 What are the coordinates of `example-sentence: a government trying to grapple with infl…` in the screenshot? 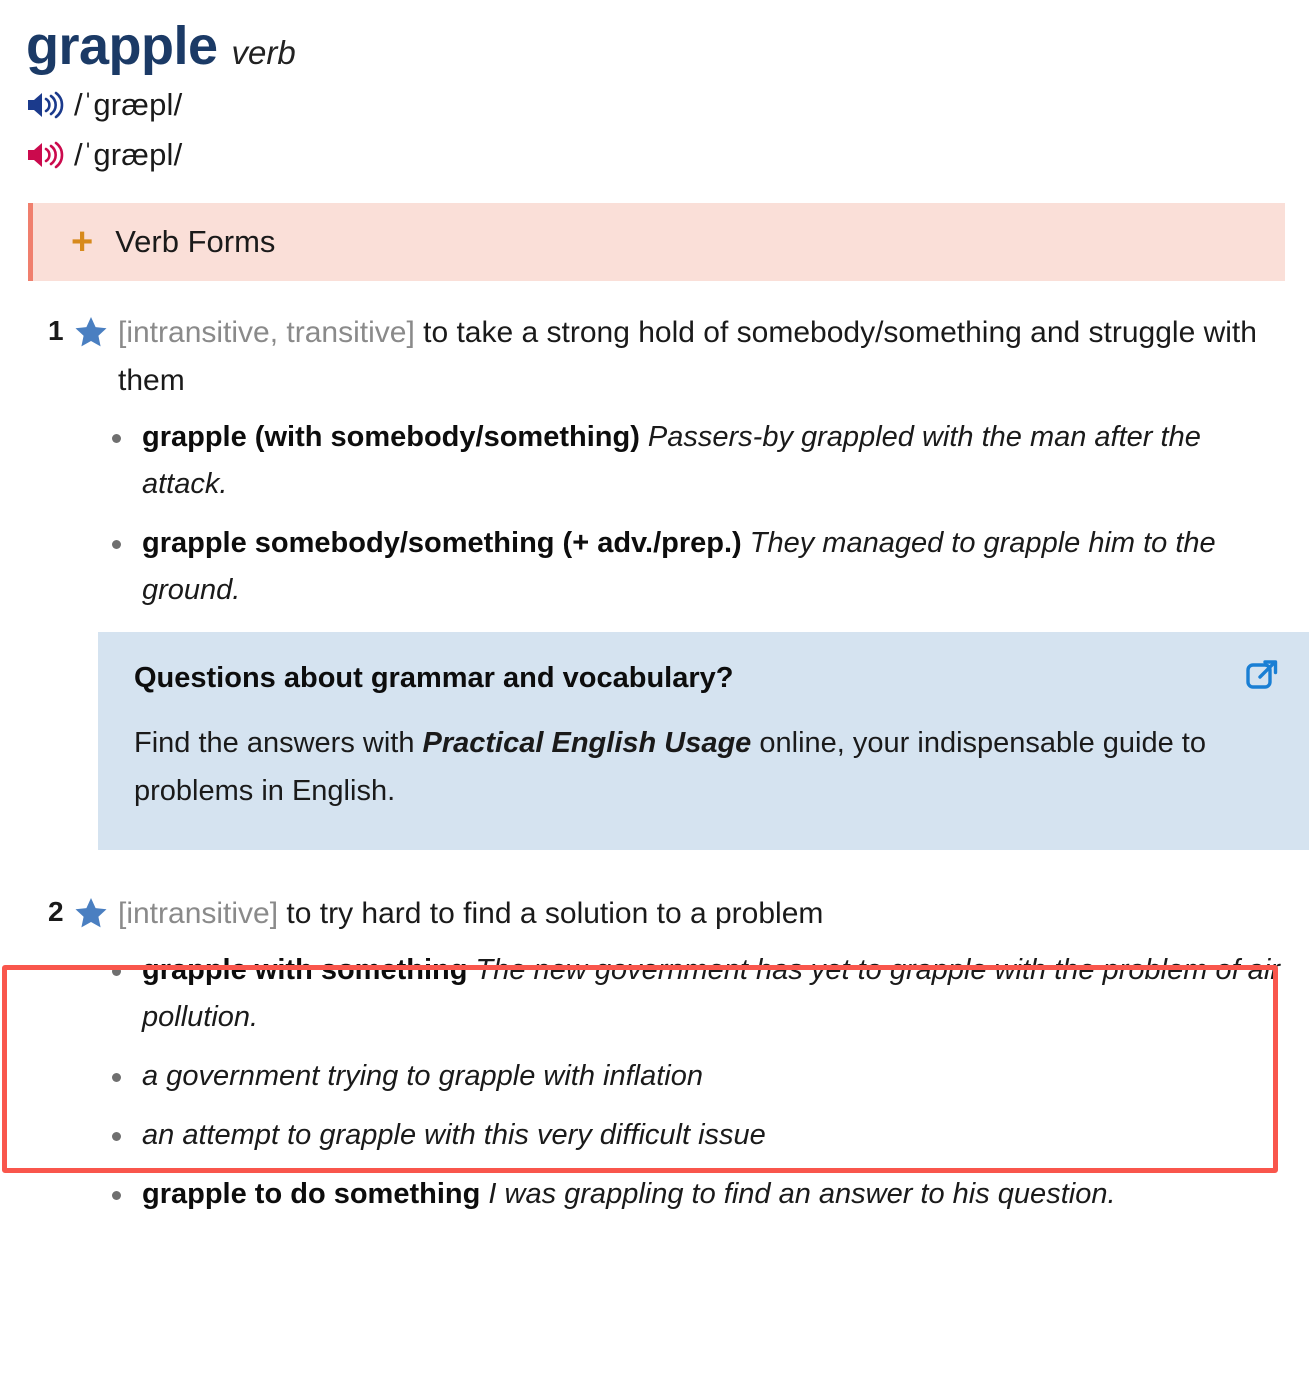 It's located at (422, 1075).